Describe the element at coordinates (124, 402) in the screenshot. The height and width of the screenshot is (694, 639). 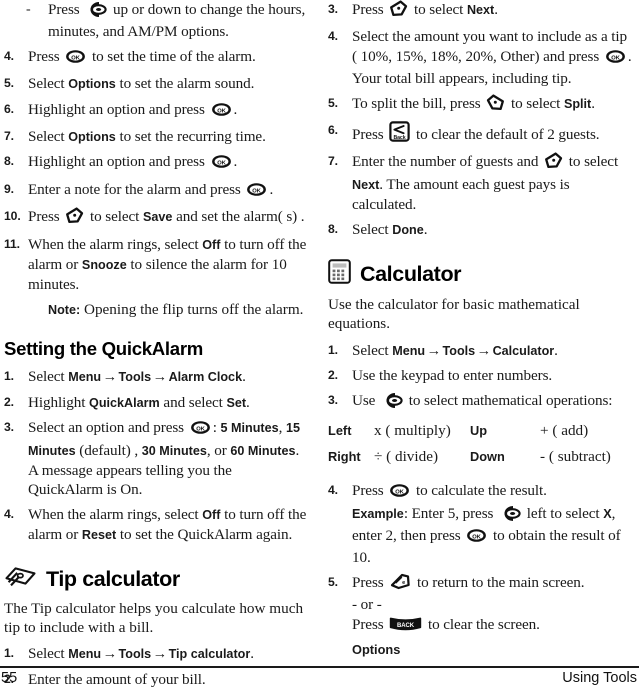
I see `ui-term: QuickAlarm` at that location.